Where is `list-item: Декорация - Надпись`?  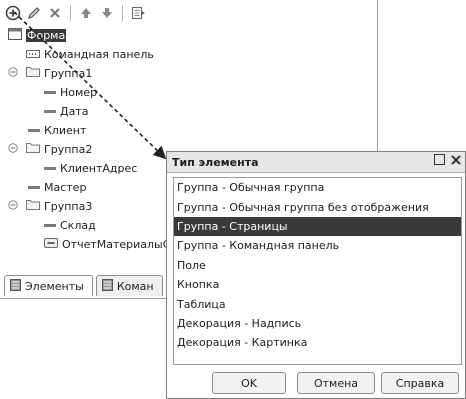 list-item: Декорация - Надпись is located at coordinates (317, 323).